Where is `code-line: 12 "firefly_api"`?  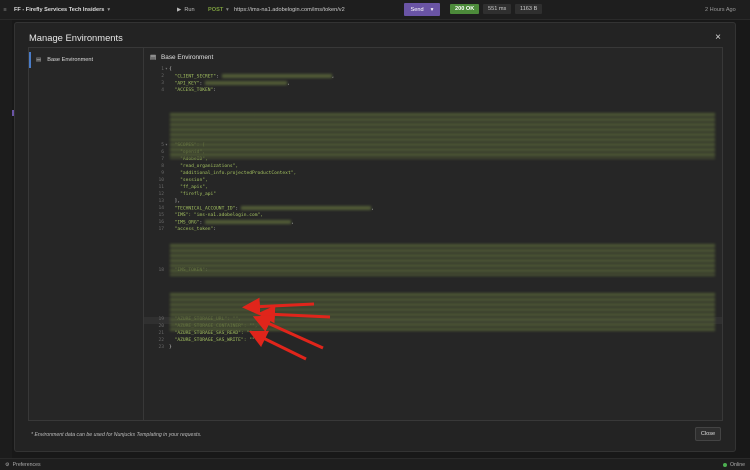
code-line: 12 "firefly_api" is located at coordinates (187, 194).